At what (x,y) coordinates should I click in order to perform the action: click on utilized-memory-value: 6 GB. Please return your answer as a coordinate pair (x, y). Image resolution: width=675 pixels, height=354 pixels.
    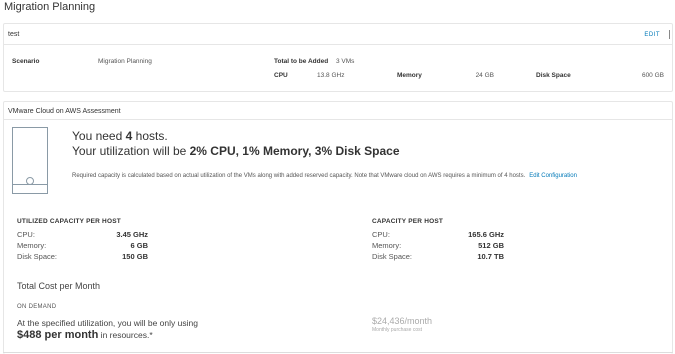
    Looking at the image, I should click on (139, 245).